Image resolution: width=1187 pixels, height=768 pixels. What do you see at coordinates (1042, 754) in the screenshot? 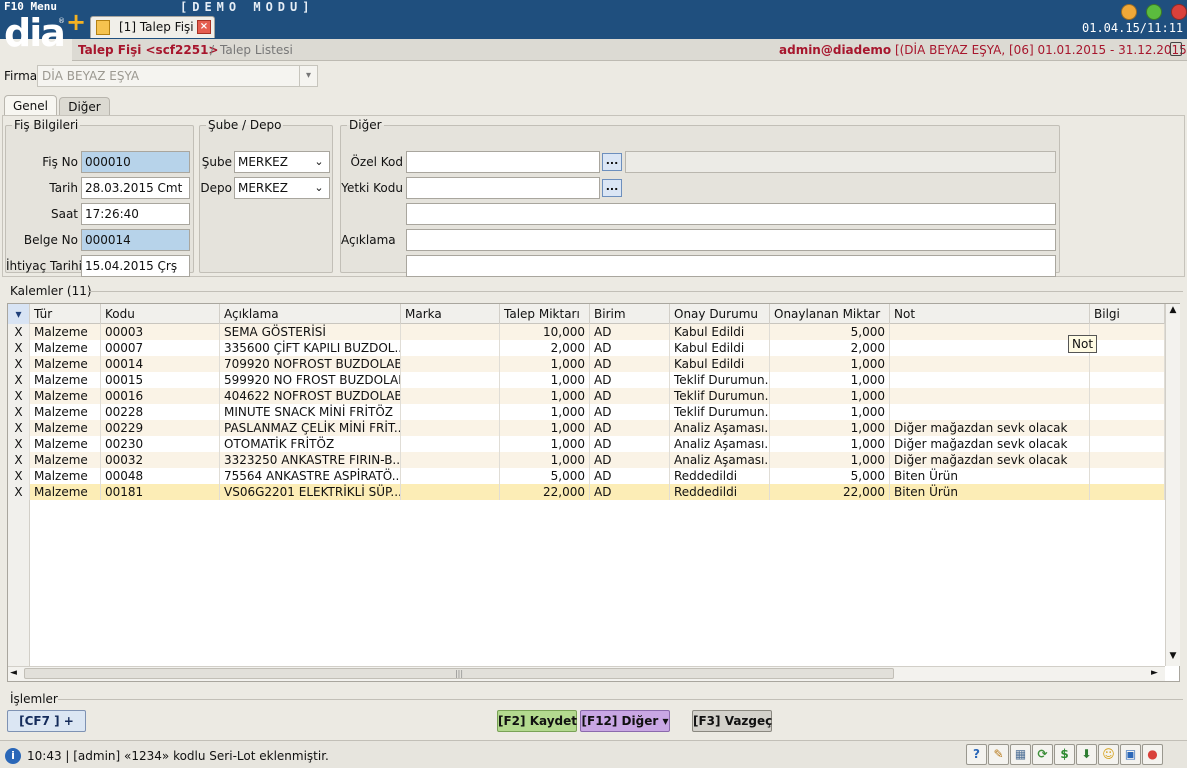
I see `refresh-icon: ⟳` at bounding box center [1042, 754].